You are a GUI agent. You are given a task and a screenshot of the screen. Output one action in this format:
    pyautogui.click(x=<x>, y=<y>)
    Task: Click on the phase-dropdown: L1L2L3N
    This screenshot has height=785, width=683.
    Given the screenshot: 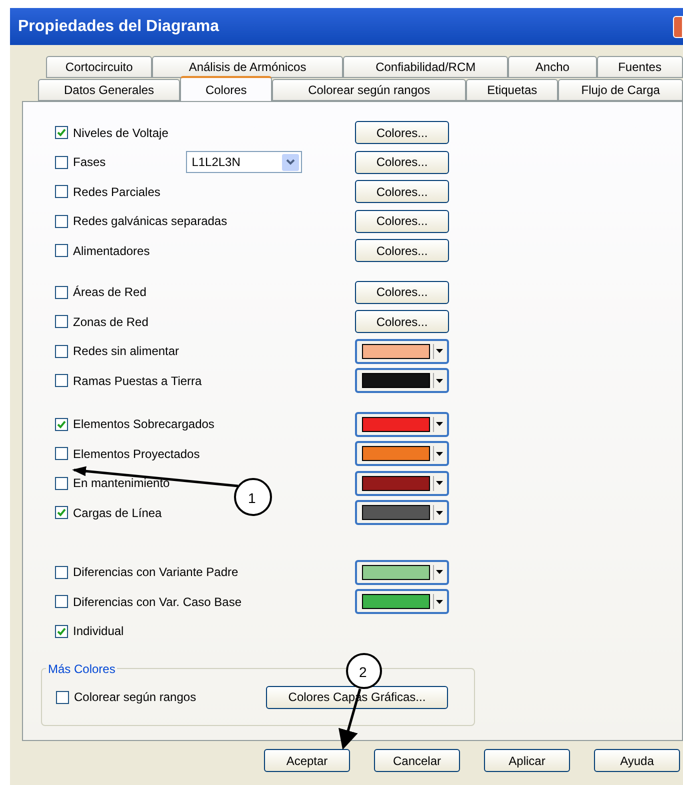 What is the action you would take?
    pyautogui.click(x=244, y=162)
    